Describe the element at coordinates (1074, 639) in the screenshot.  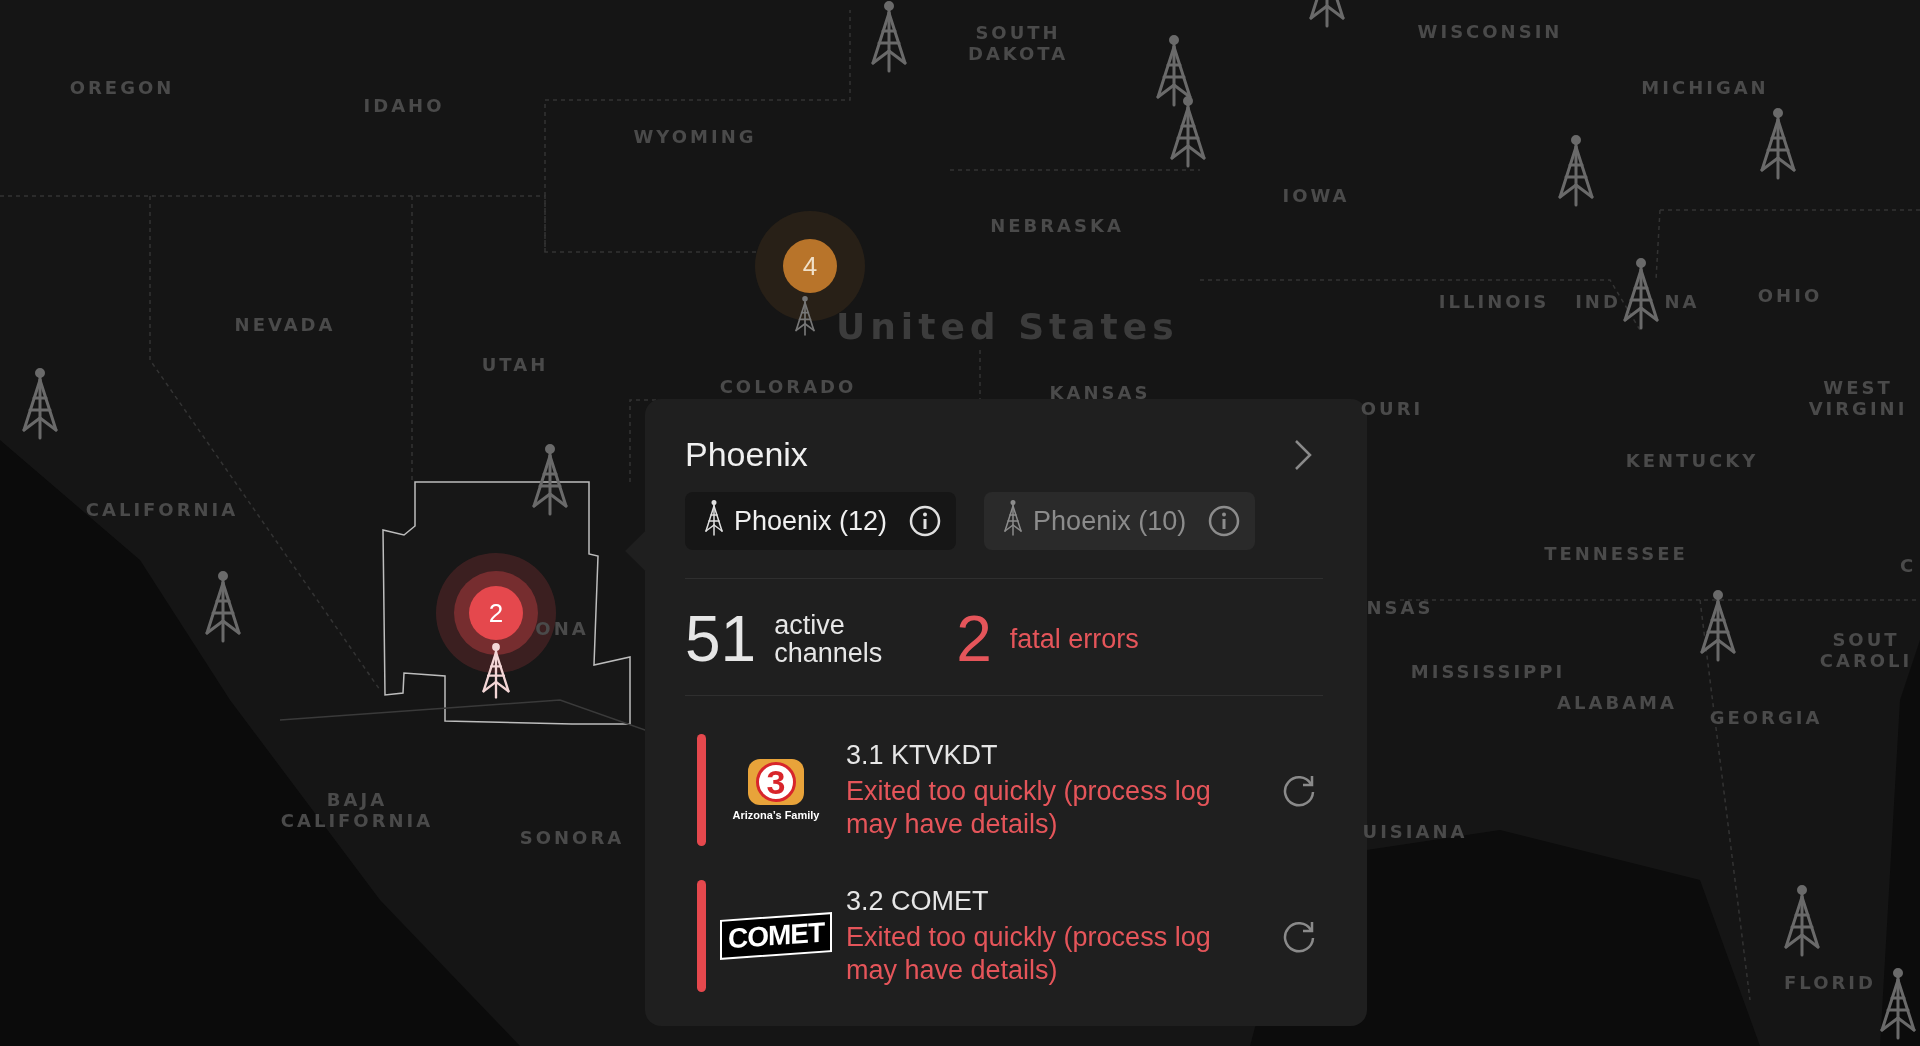
I see `stat-label: fatal errors` at that location.